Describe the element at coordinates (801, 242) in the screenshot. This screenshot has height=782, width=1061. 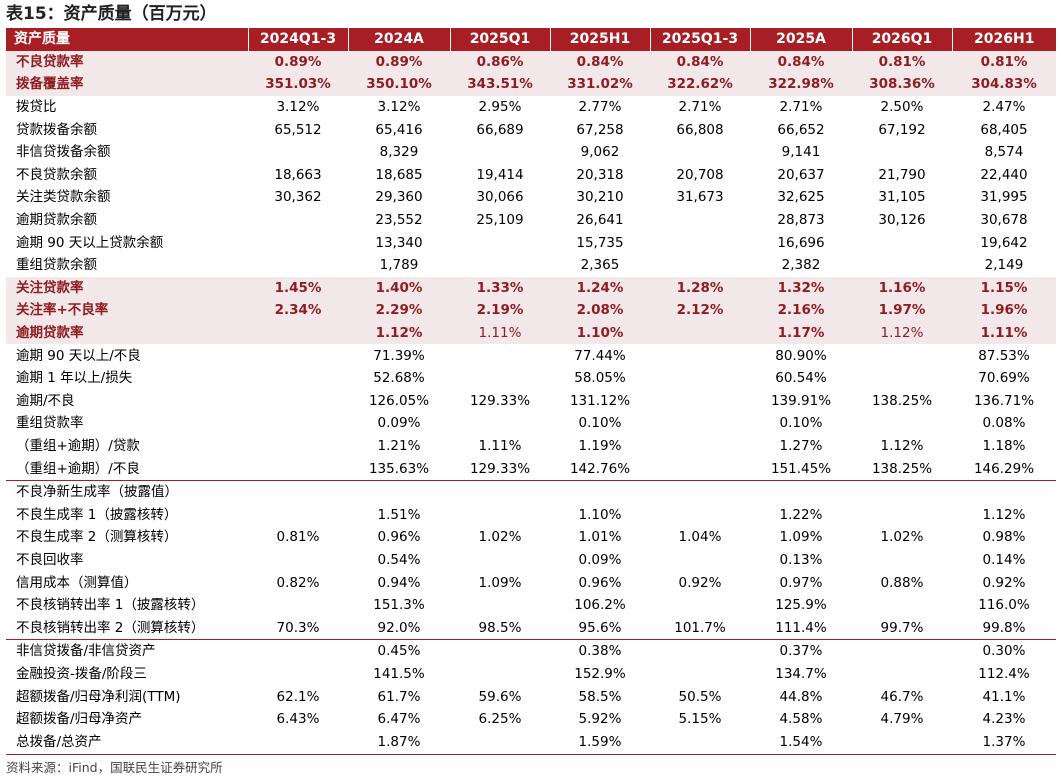
I see `table-cell: 16,696` at that location.